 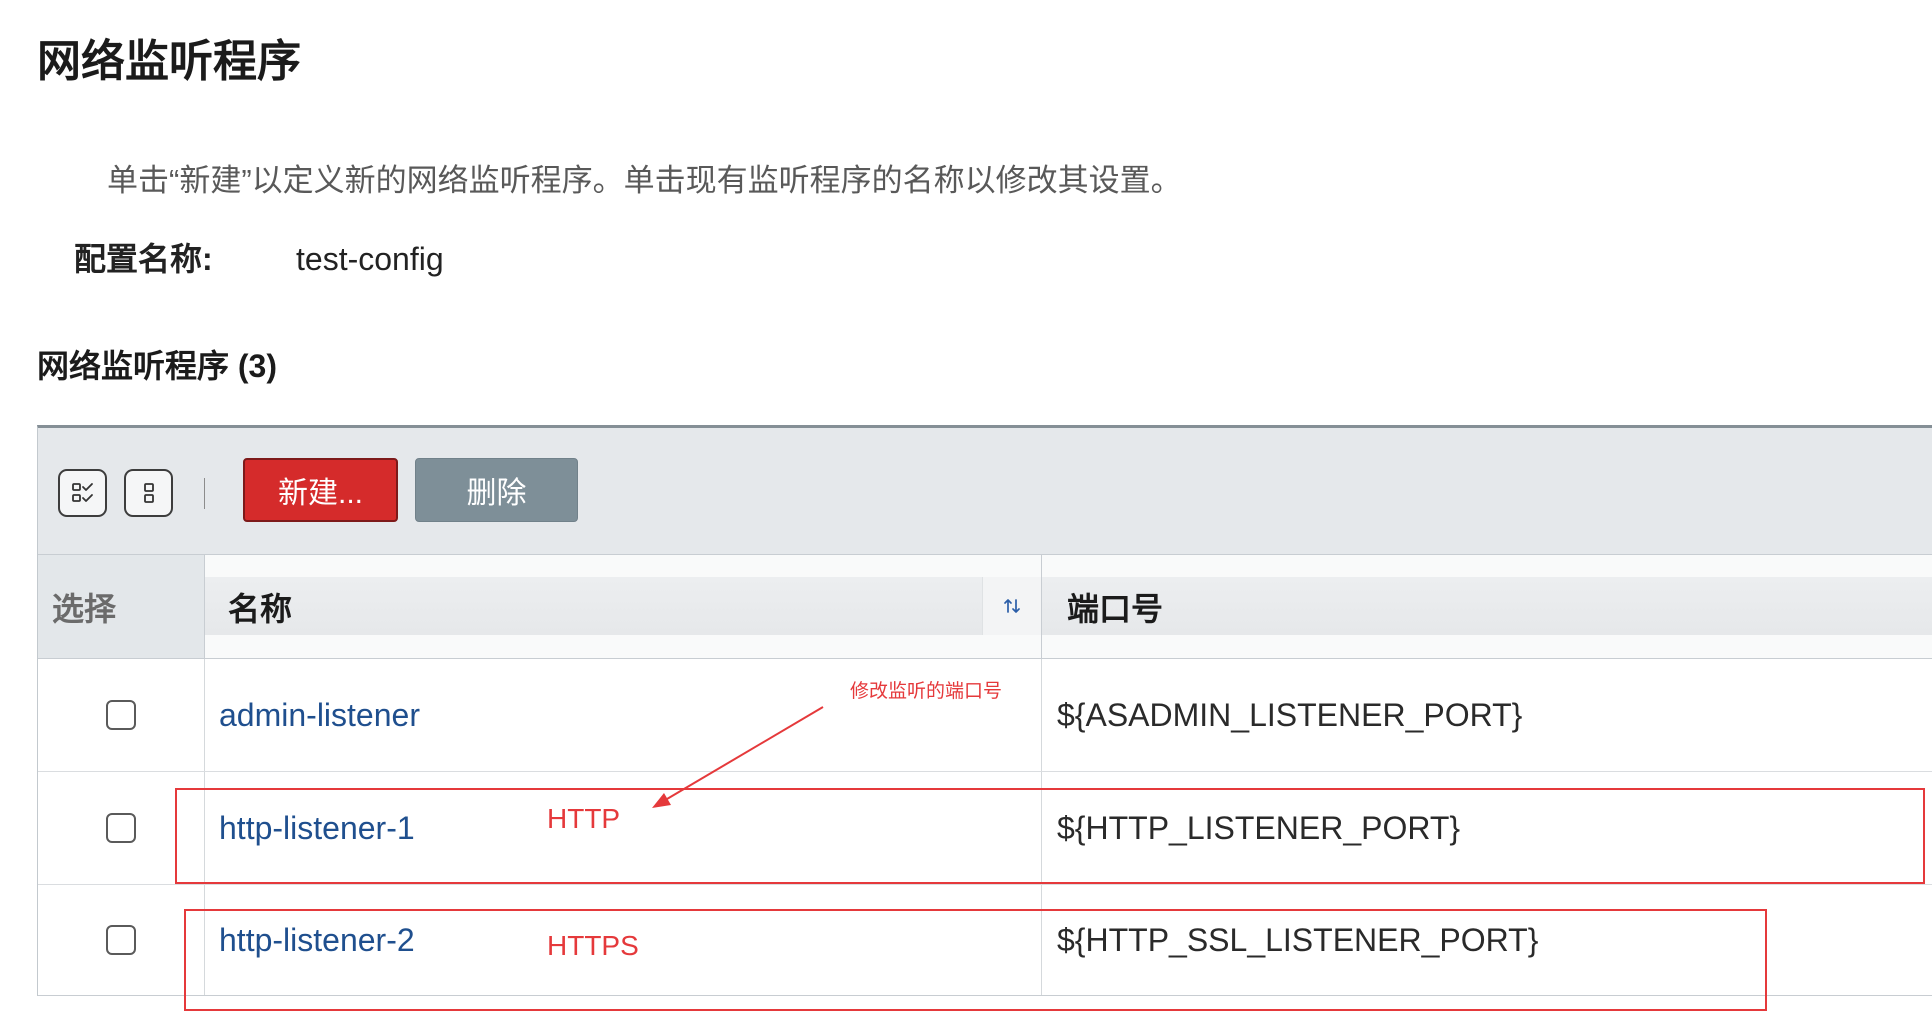 What do you see at coordinates (204, 493) in the screenshot?
I see `toolbar-separator` at bounding box center [204, 493].